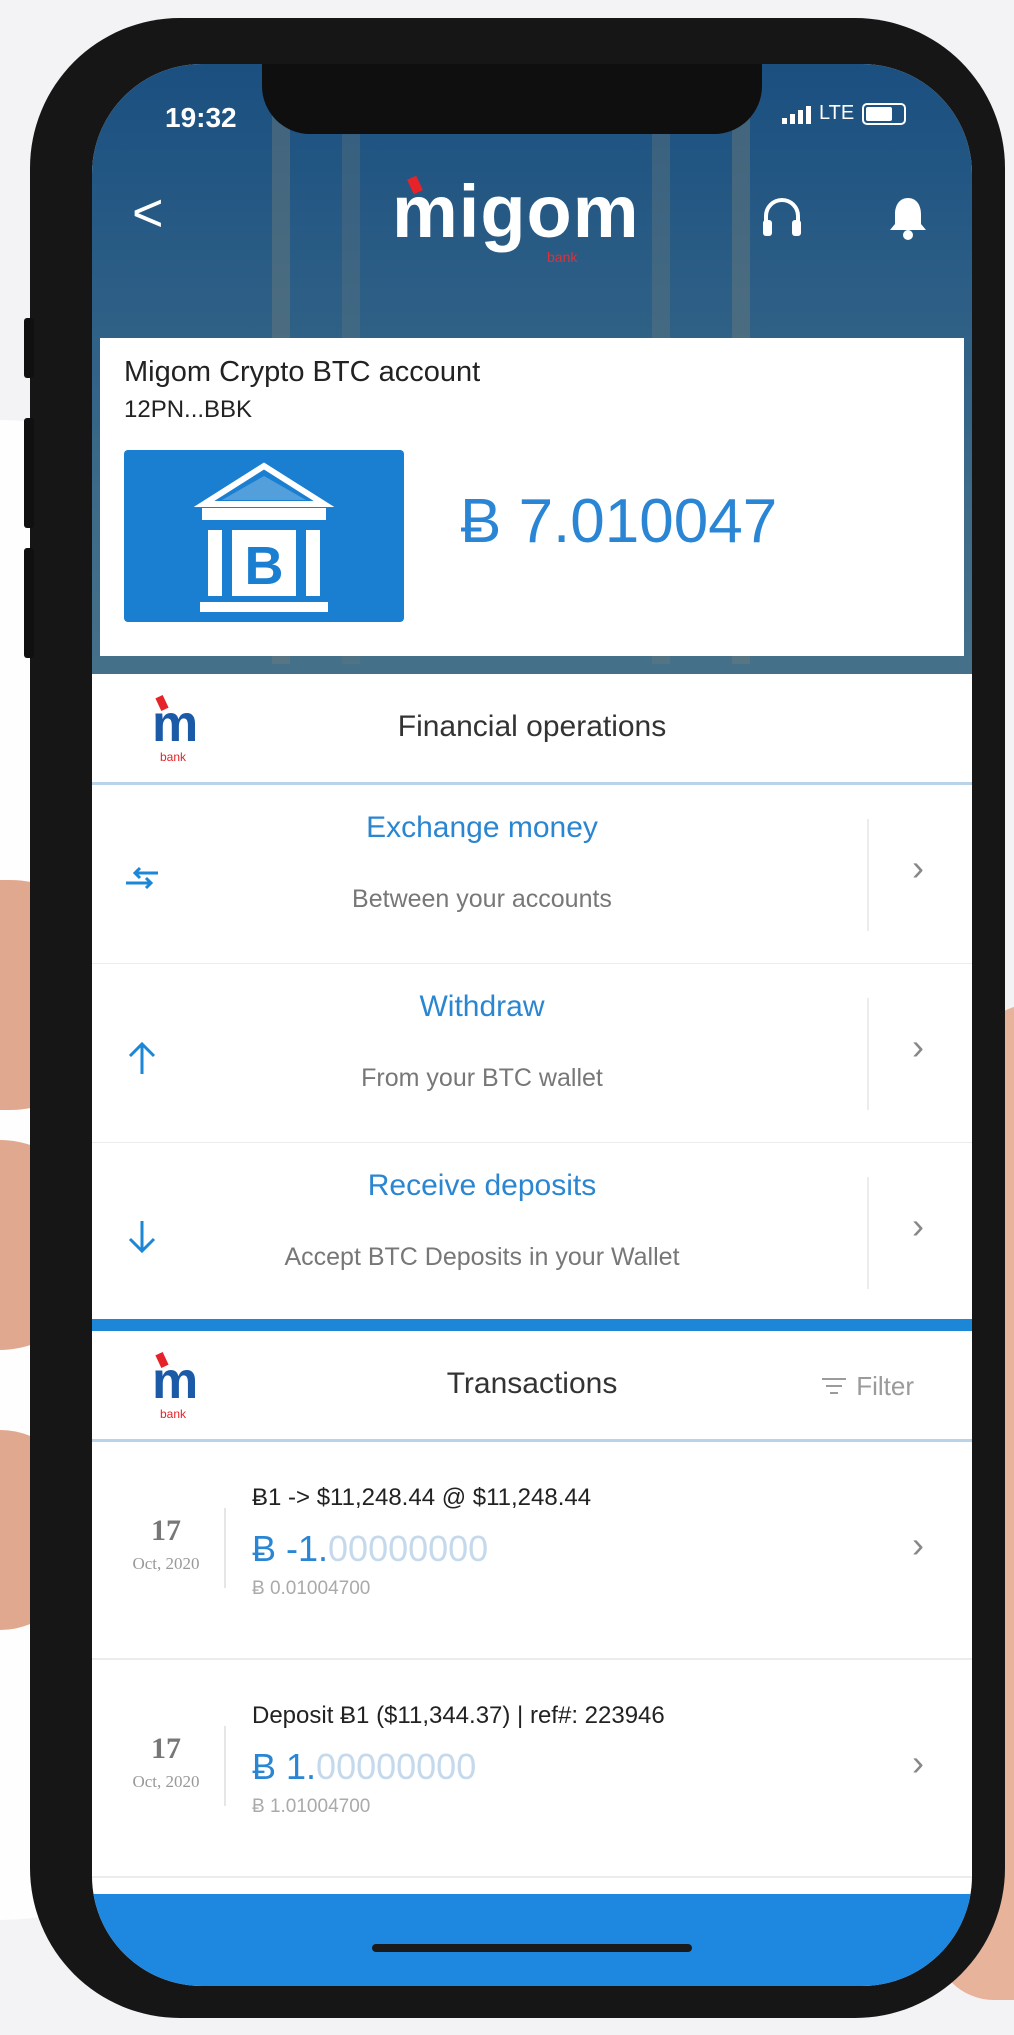 Image resolution: width=1014 pixels, height=2035 pixels. Describe the element at coordinates (619, 521) in the screenshot. I see `account-balance: Ƀ 7.010047` at that location.